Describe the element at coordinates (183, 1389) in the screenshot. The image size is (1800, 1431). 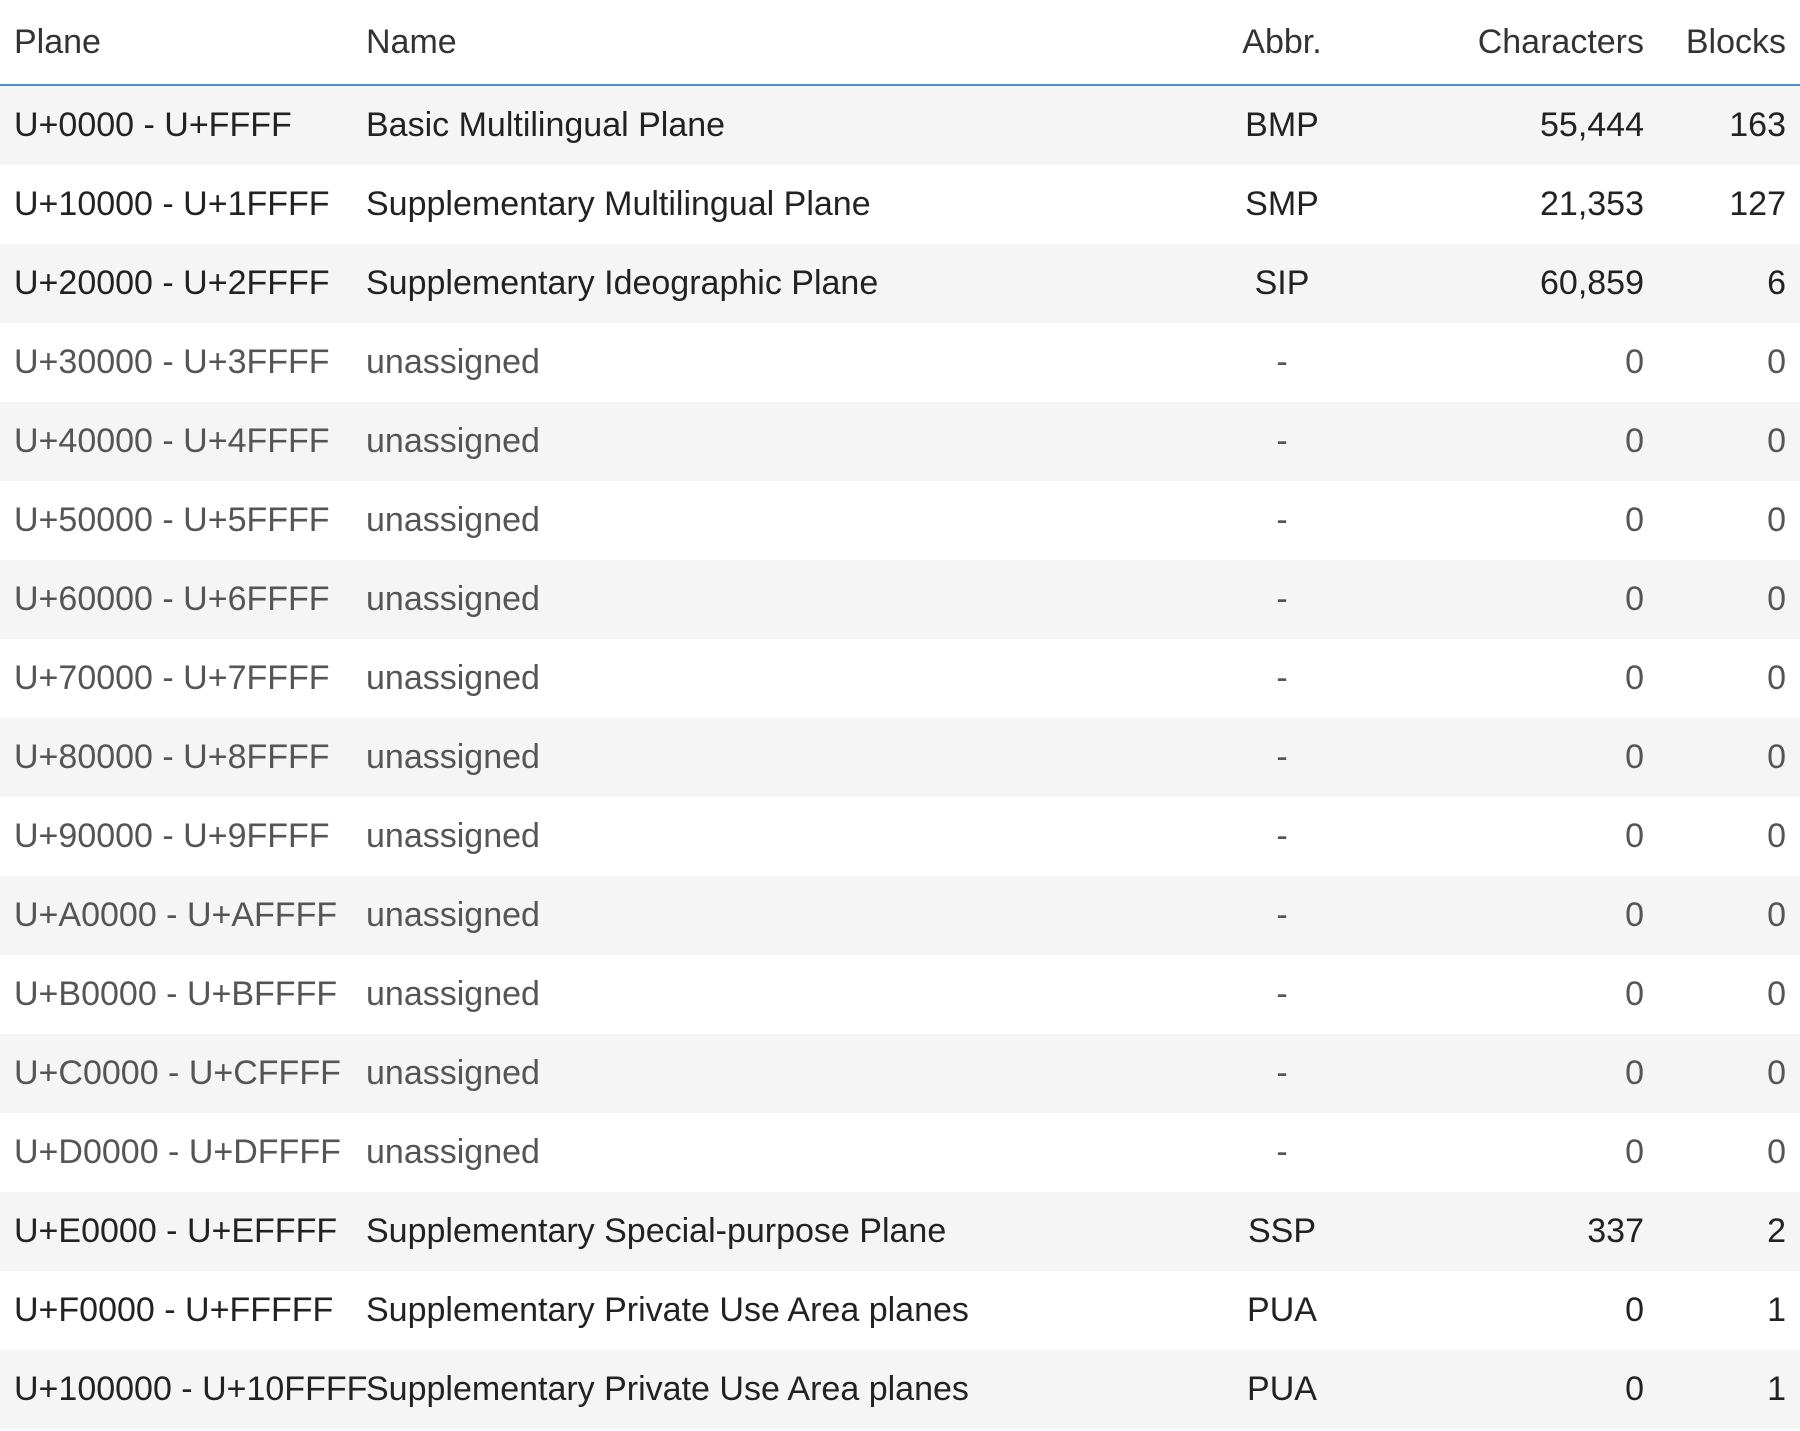
I see `cell-plane: U+100000 - U+10FFFF` at that location.